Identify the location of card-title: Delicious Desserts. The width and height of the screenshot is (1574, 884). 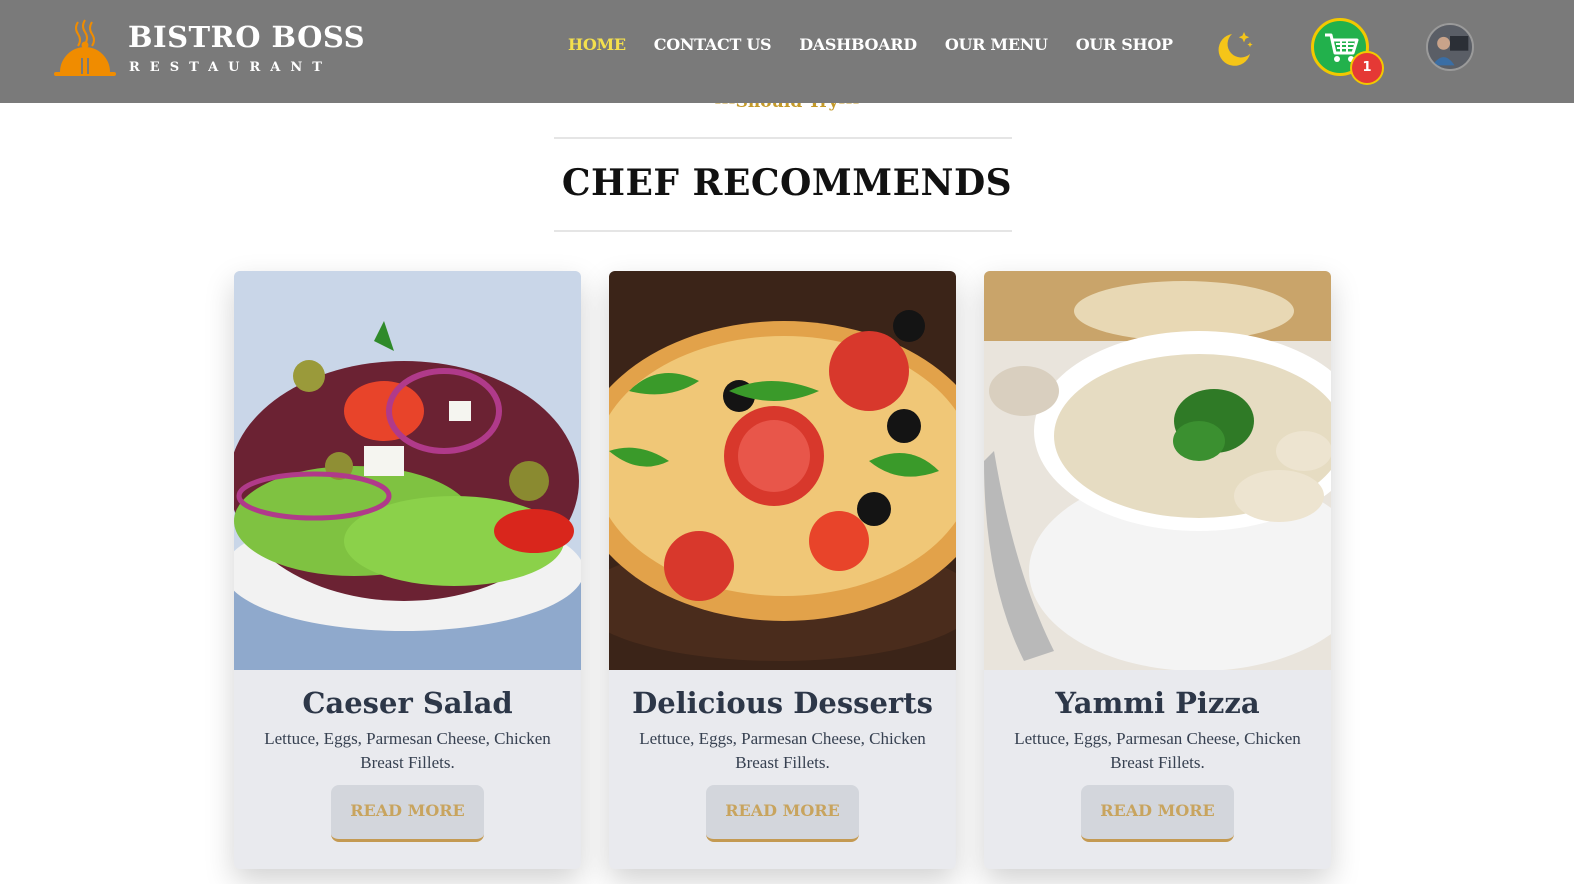
(782, 703).